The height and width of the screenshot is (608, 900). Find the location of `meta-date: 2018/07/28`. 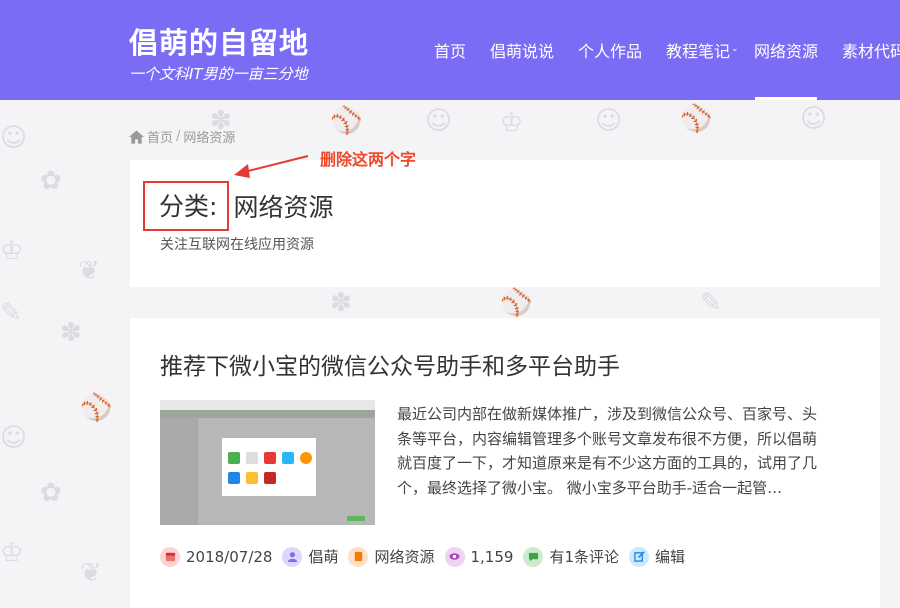

meta-date: 2018/07/28 is located at coordinates (216, 556).